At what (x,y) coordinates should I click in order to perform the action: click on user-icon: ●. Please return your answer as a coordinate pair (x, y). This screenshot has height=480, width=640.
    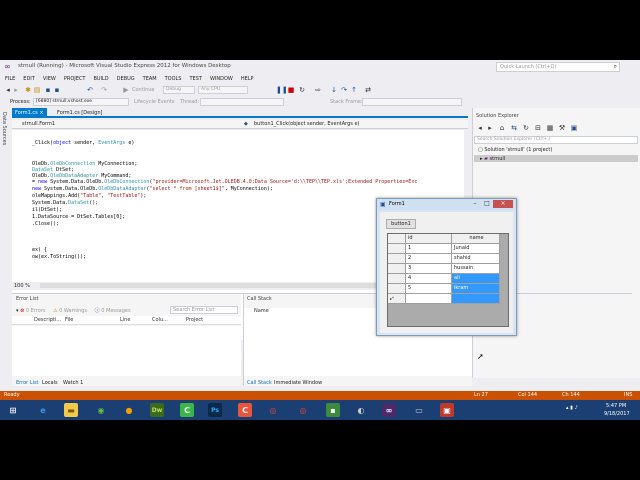
    Looking at the image, I should click on (129, 410).